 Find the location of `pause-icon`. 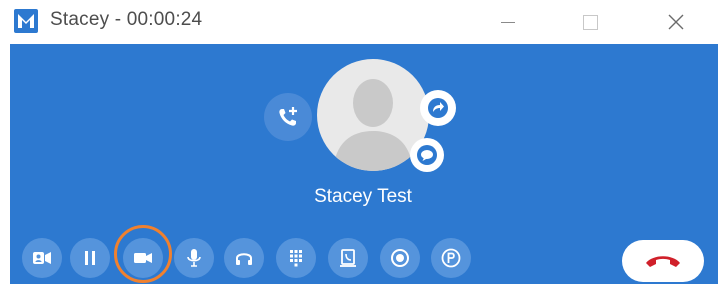

pause-icon is located at coordinates (90, 258).